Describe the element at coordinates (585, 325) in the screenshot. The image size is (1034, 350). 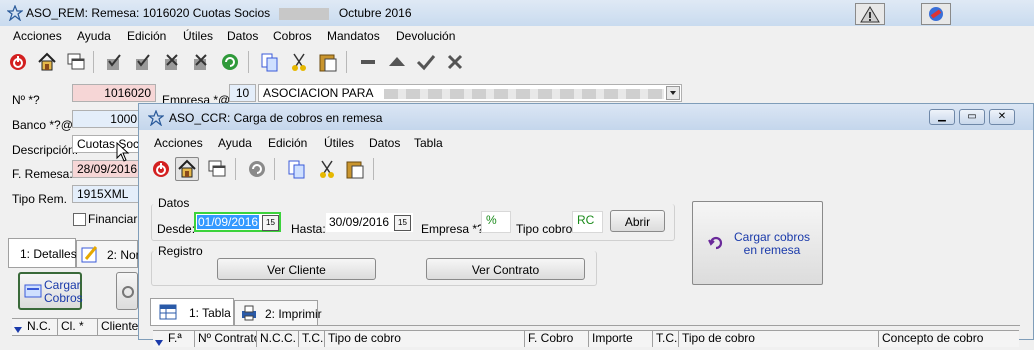
I see `dialog-tabs-baseline` at that location.